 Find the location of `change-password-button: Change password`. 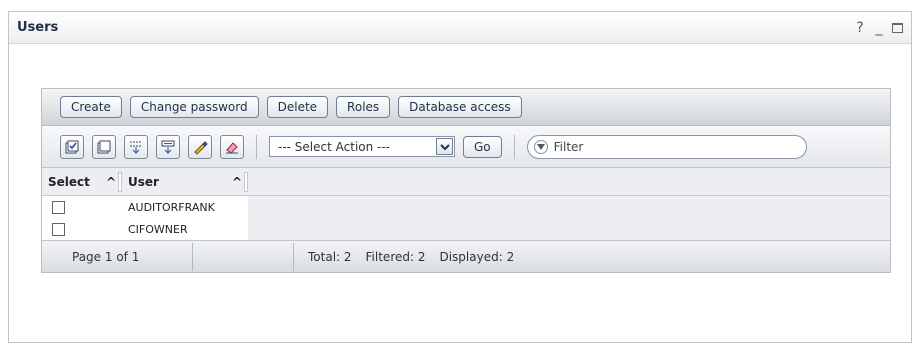

change-password-button: Change password is located at coordinates (194, 107).